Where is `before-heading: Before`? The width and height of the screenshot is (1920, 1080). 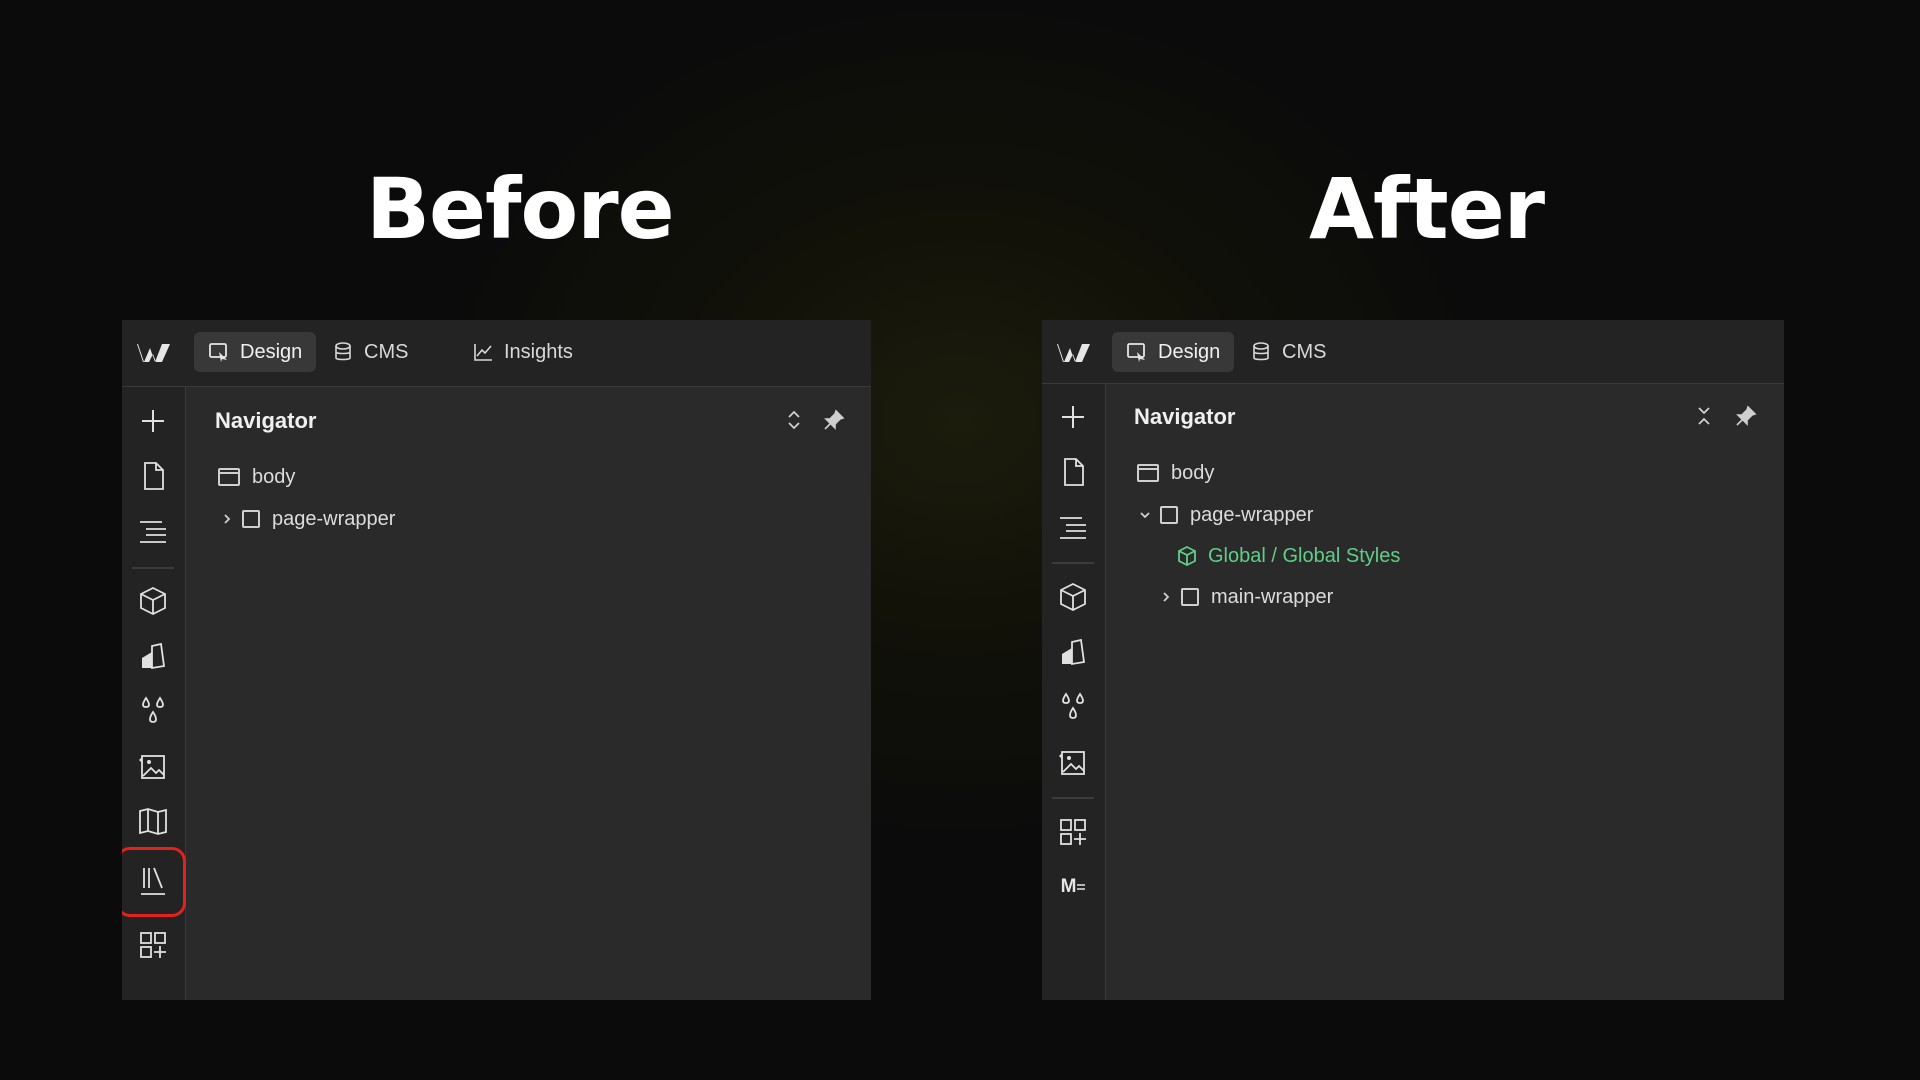
before-heading: Before is located at coordinates (520, 209).